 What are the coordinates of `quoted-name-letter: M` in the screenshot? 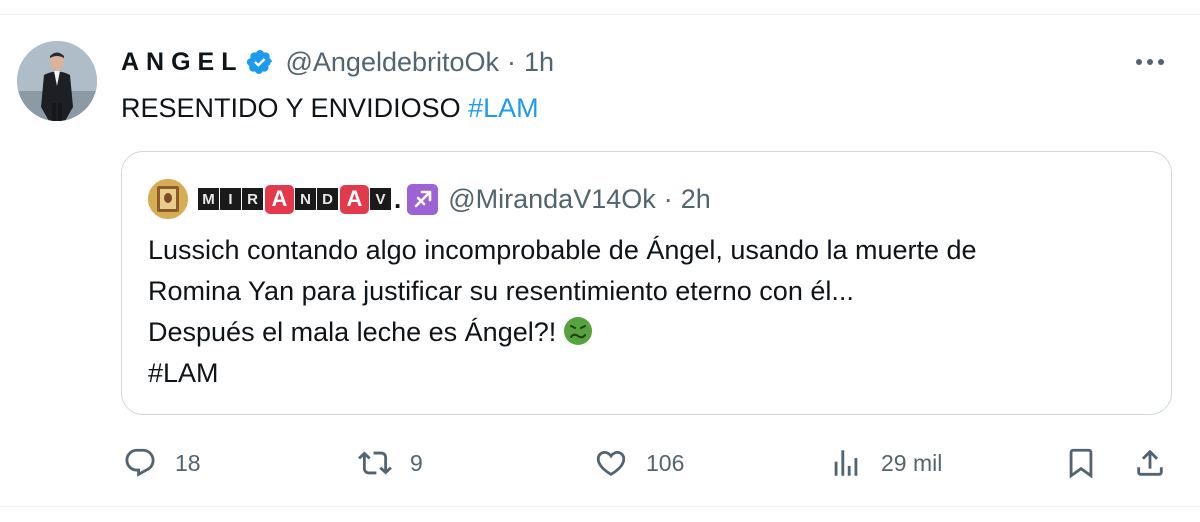 It's located at (208, 199).